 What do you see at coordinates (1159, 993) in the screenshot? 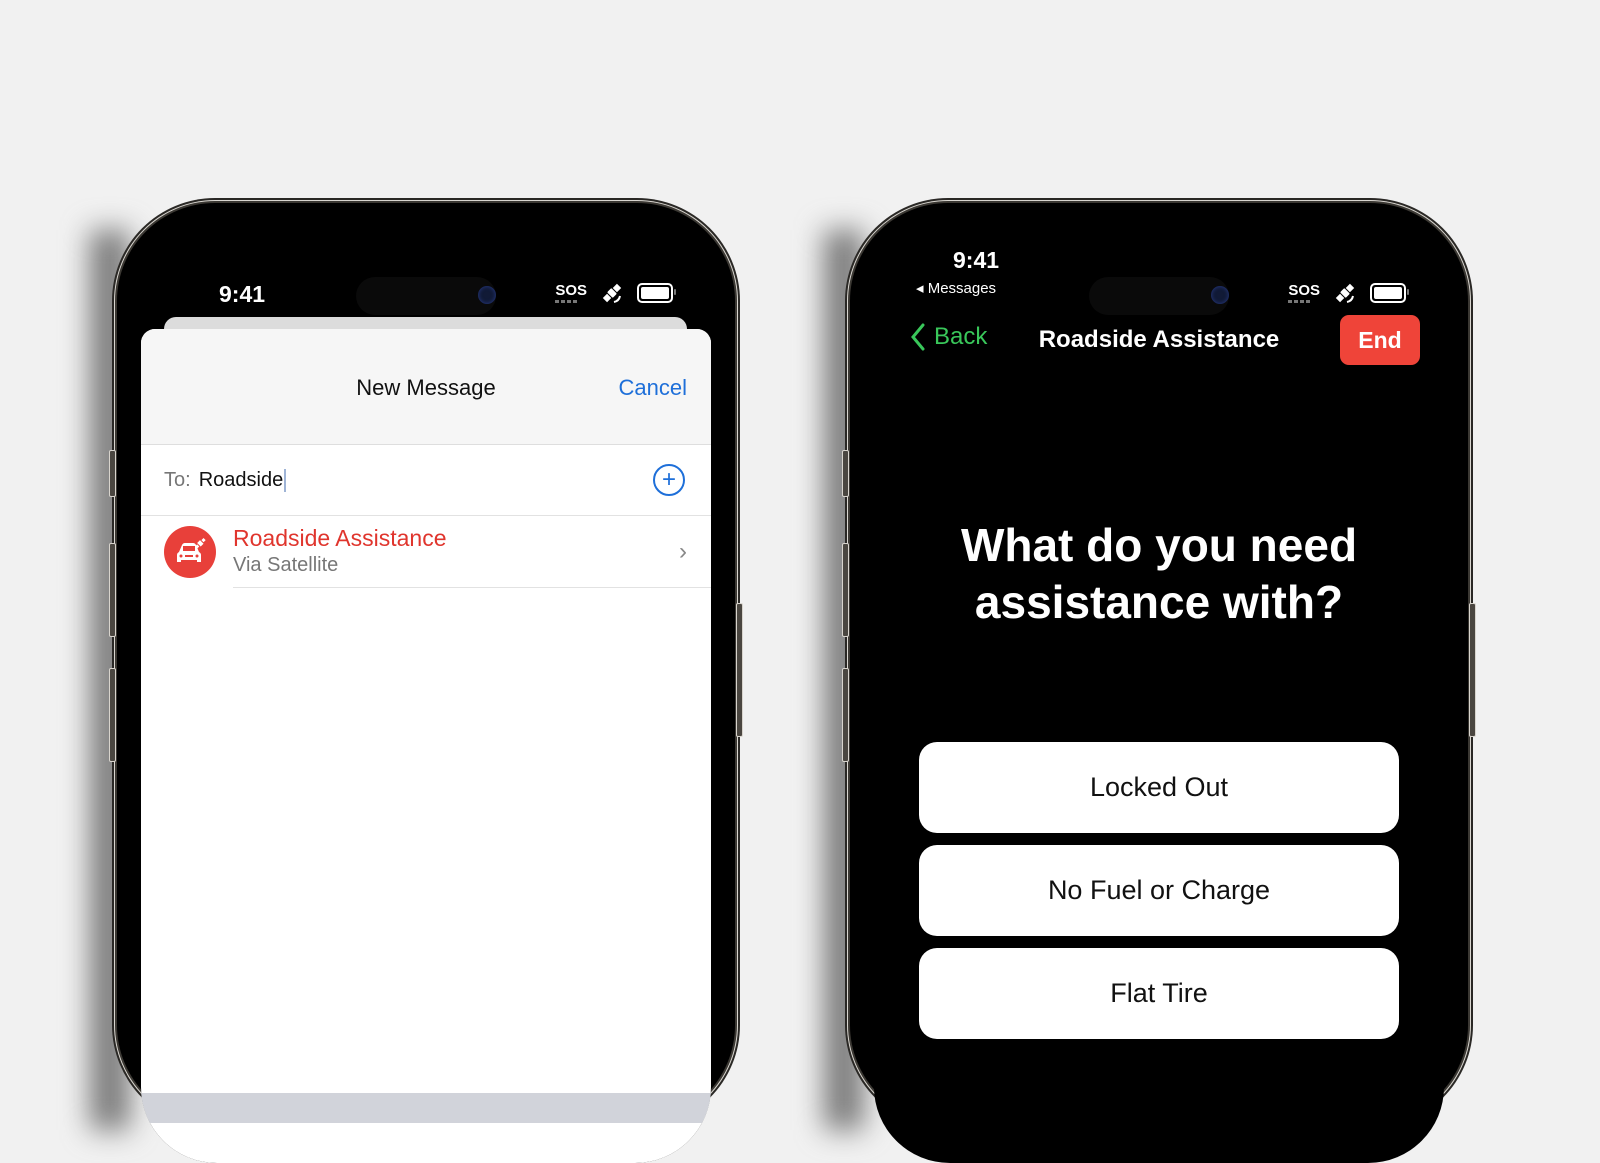
I see `option-flat-tire: Flat Tire` at bounding box center [1159, 993].